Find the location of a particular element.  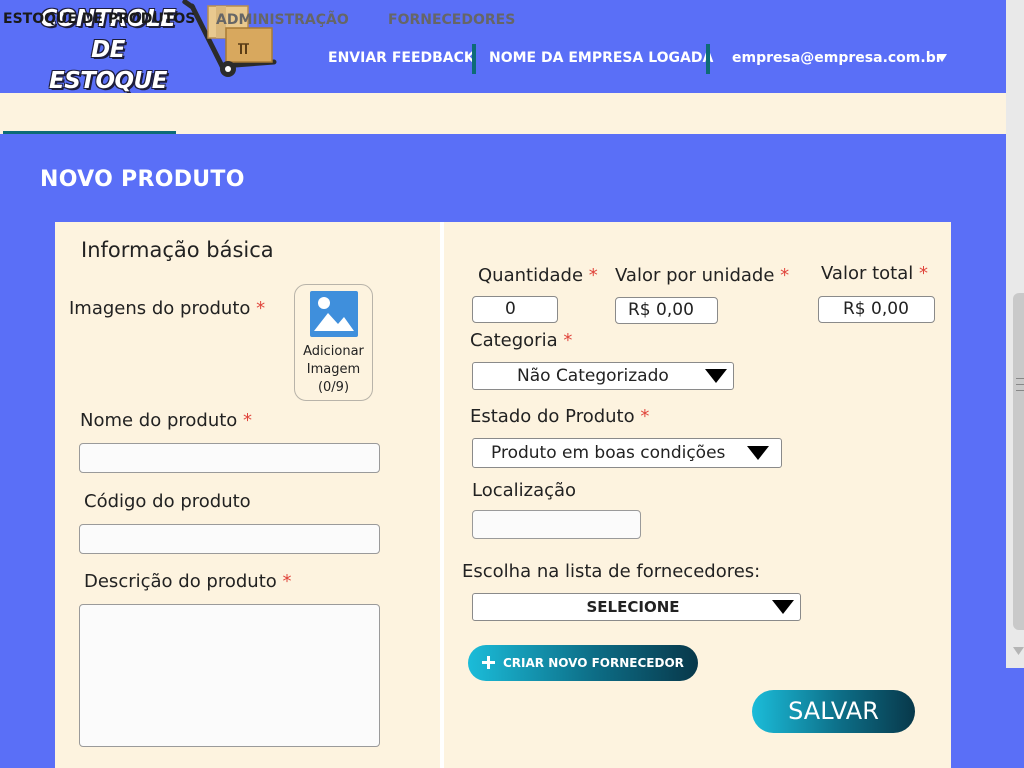

product-description-label: Descrição do produto is located at coordinates (188, 581).